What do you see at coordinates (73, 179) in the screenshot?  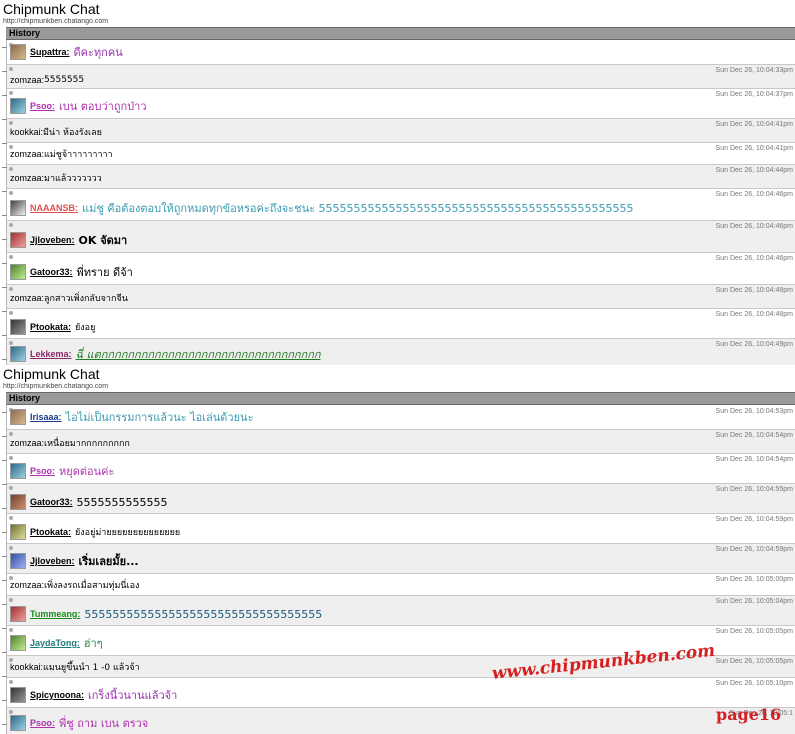 I see `message-text: มาแล้ววววววว` at bounding box center [73, 179].